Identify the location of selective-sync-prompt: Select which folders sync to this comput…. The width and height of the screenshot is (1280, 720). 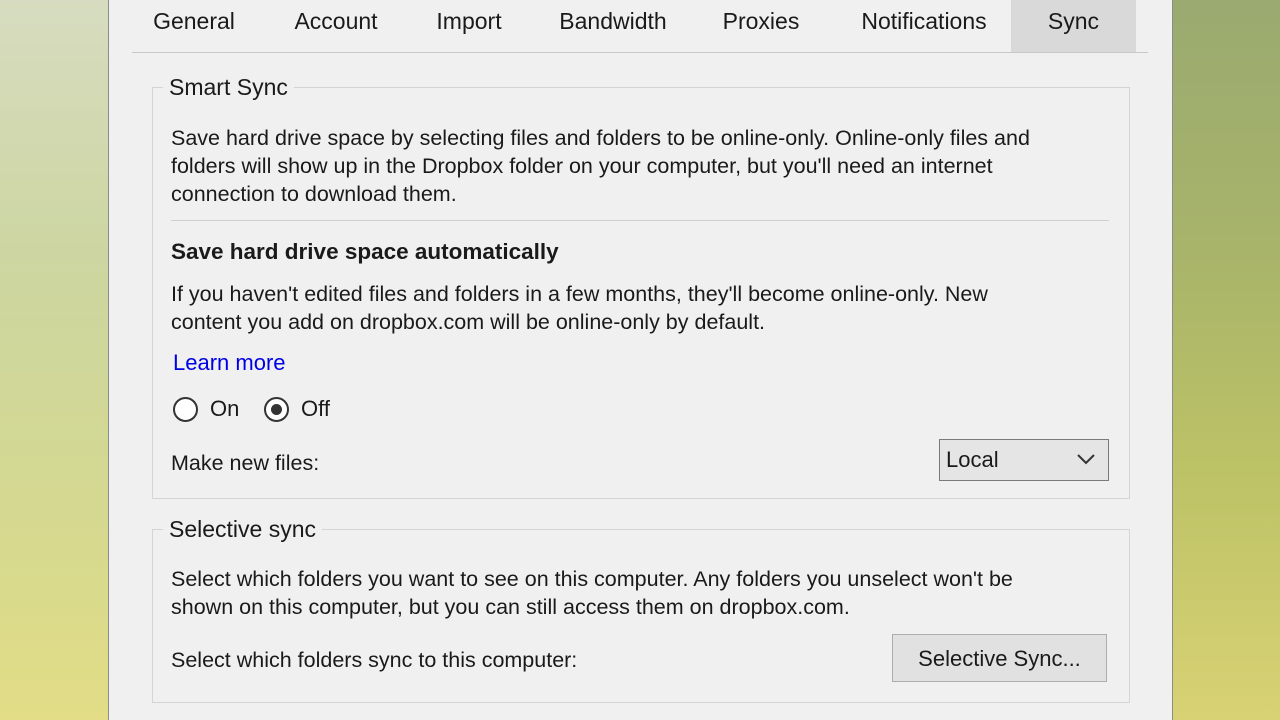
(374, 660).